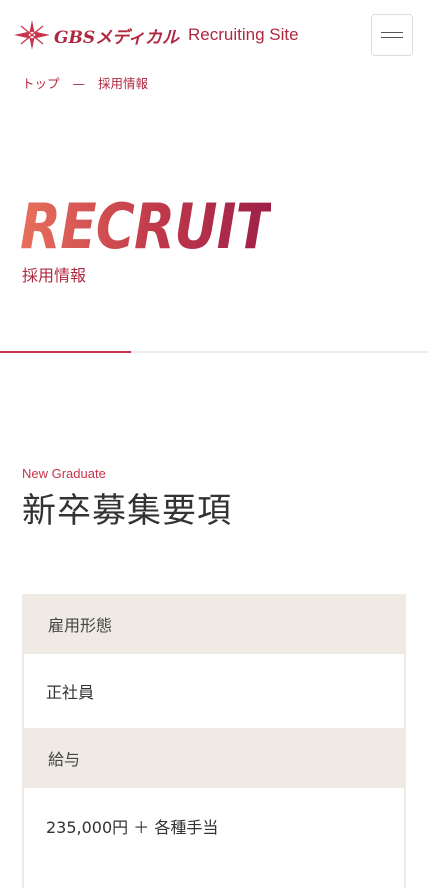 The width and height of the screenshot is (428, 888). I want to click on hamburger-menu-button, so click(392, 35).